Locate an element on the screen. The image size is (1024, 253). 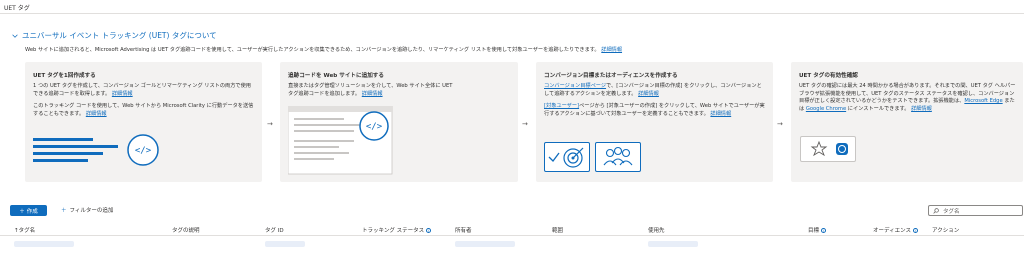
column-label: 使用先 is located at coordinates (656, 231).